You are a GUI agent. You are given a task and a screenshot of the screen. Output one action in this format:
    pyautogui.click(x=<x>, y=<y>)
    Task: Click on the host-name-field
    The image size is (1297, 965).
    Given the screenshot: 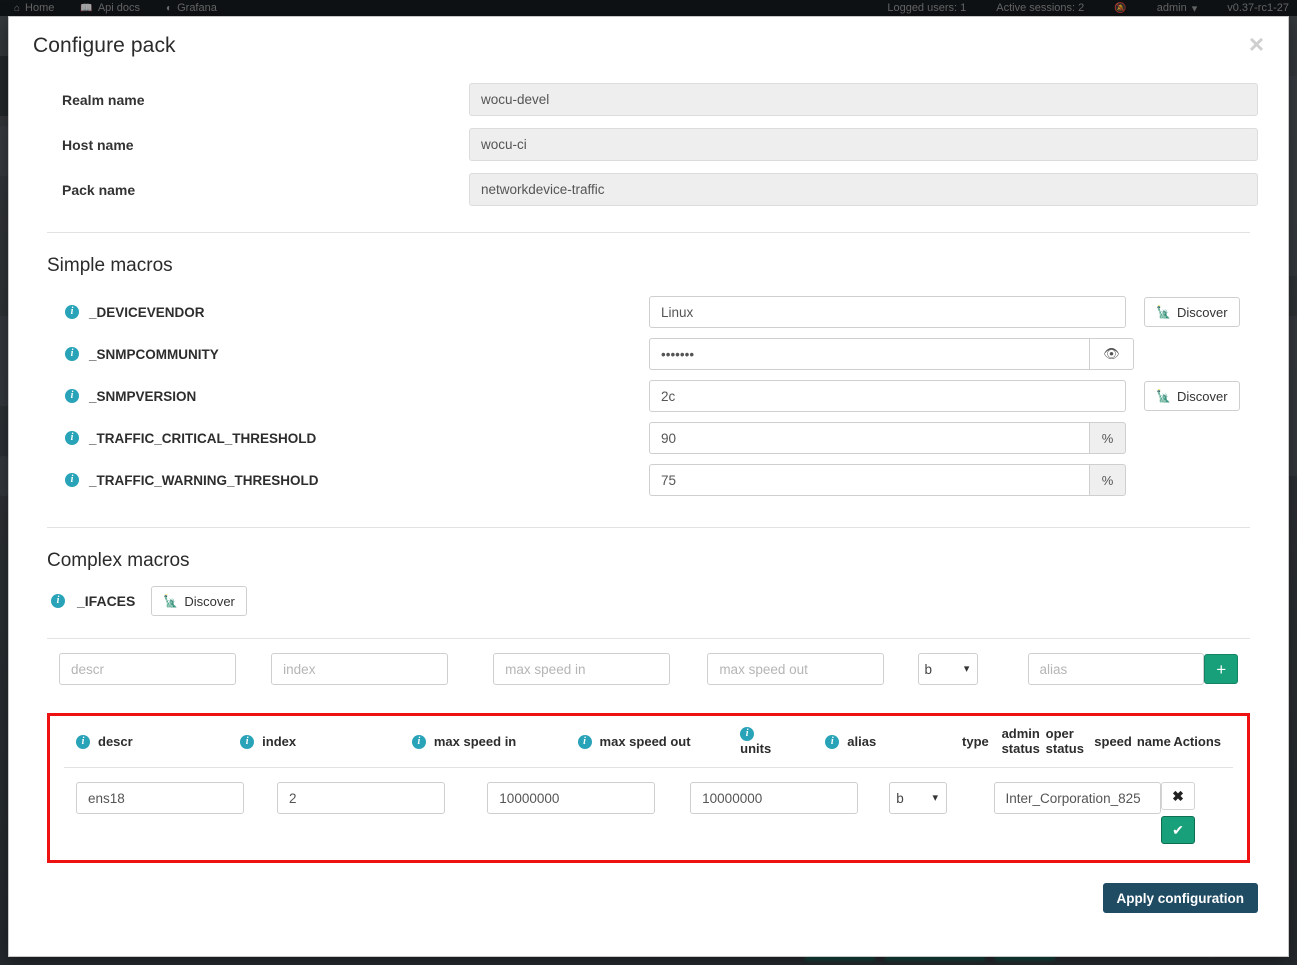 What is the action you would take?
    pyautogui.click(x=863, y=144)
    